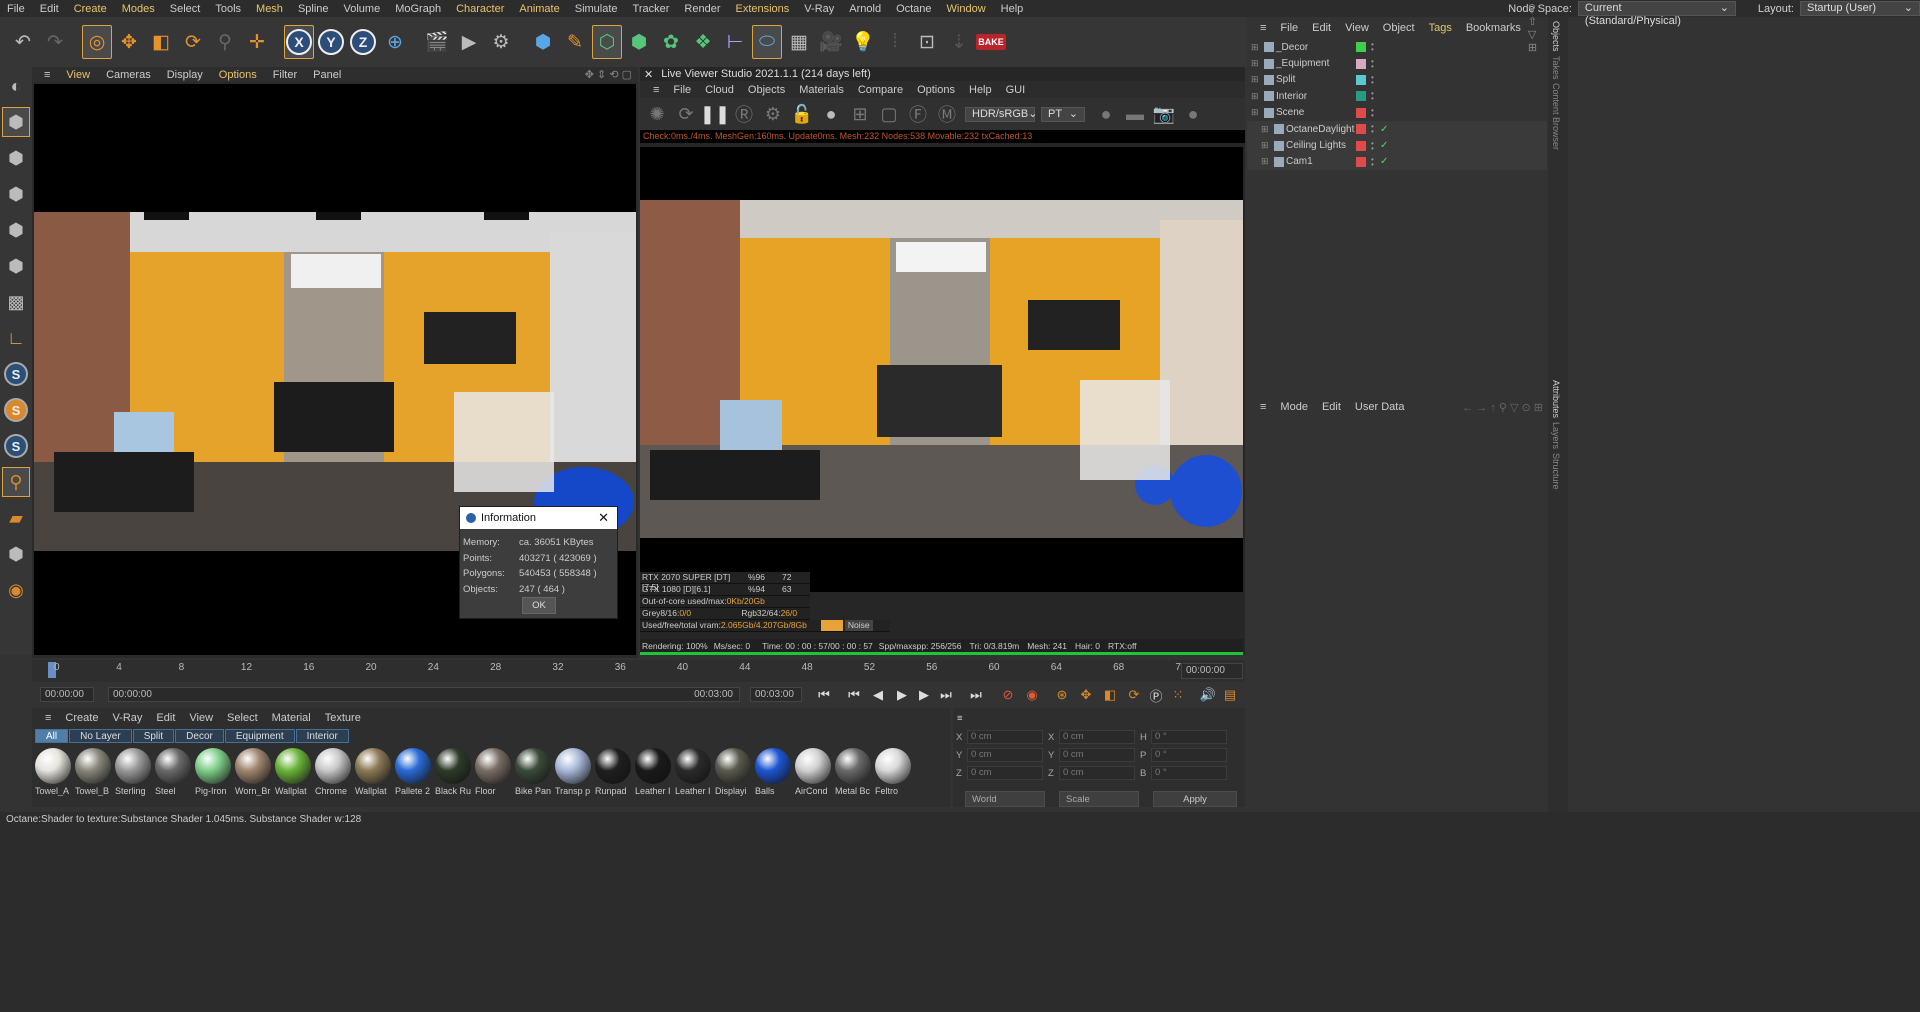 The height and width of the screenshot is (1012, 1920). Describe the element at coordinates (139, 9) in the screenshot. I see `menu-modes: Modes` at that location.